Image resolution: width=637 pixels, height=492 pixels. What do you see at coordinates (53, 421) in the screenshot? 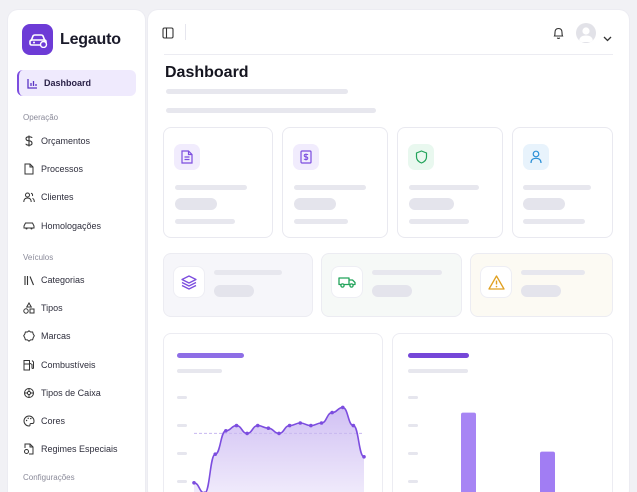
I see `sidebar-item-label: Cores` at bounding box center [53, 421].